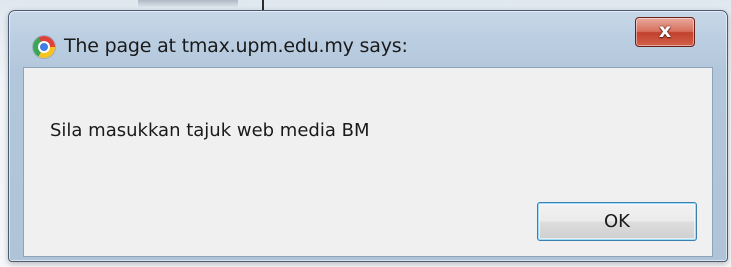 Image resolution: width=731 pixels, height=267 pixels. I want to click on ok-button: OK, so click(617, 221).